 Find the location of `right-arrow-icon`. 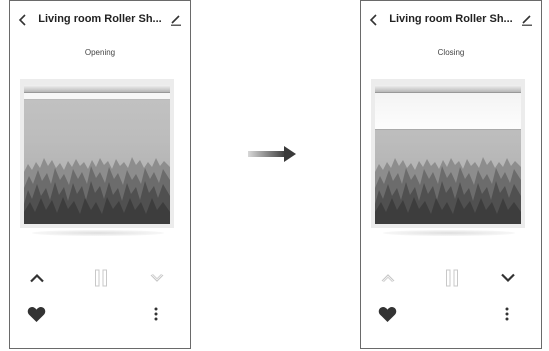

right-arrow-icon is located at coordinates (272, 154).